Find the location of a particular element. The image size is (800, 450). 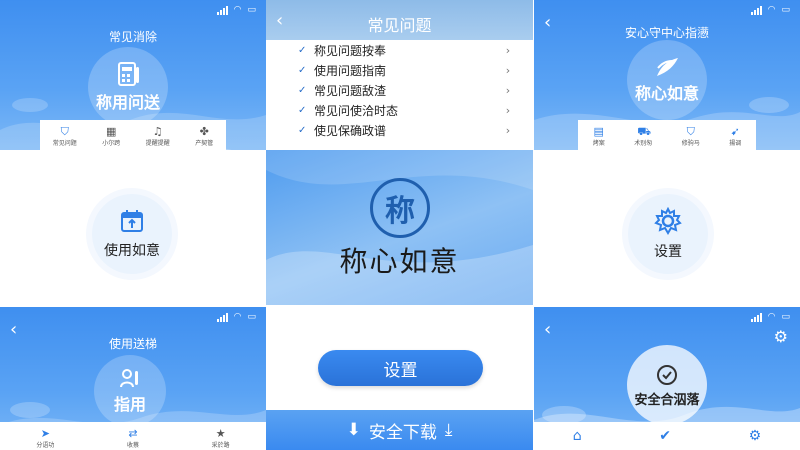

page-title: 安心守中心指懑 is located at coordinates (666, 33).